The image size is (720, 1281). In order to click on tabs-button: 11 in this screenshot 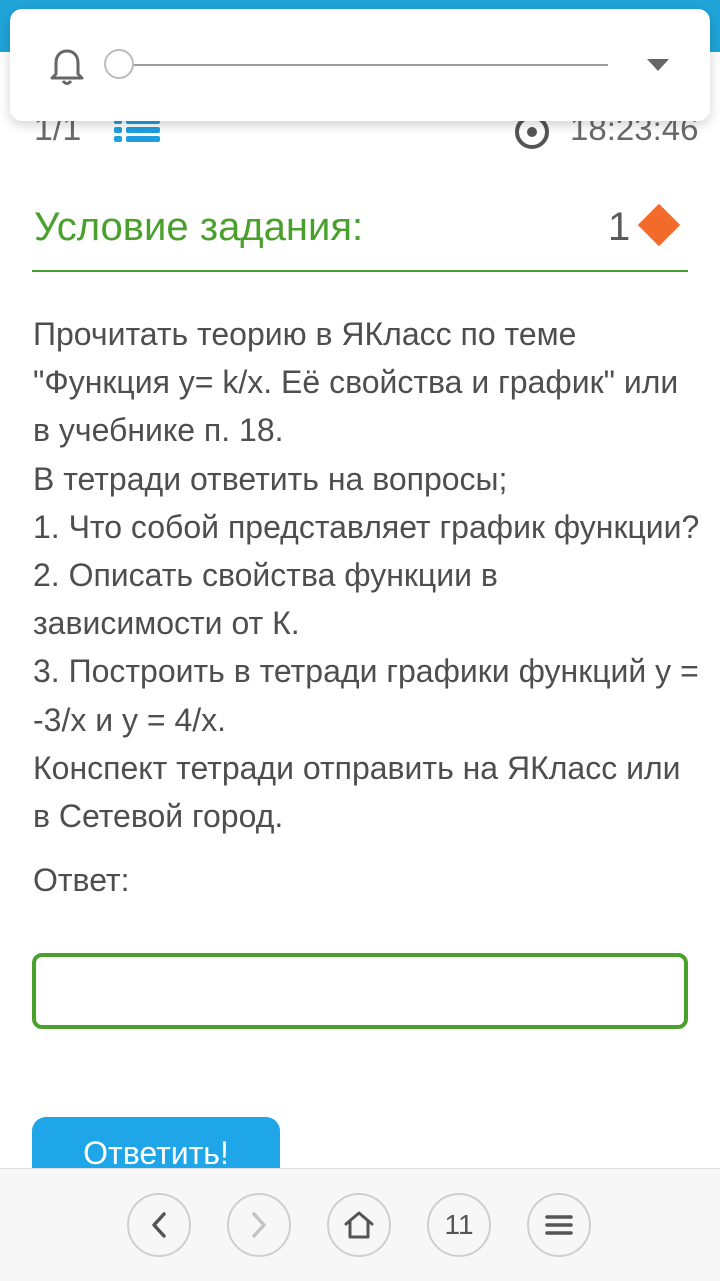, I will do `click(459, 1225)`.